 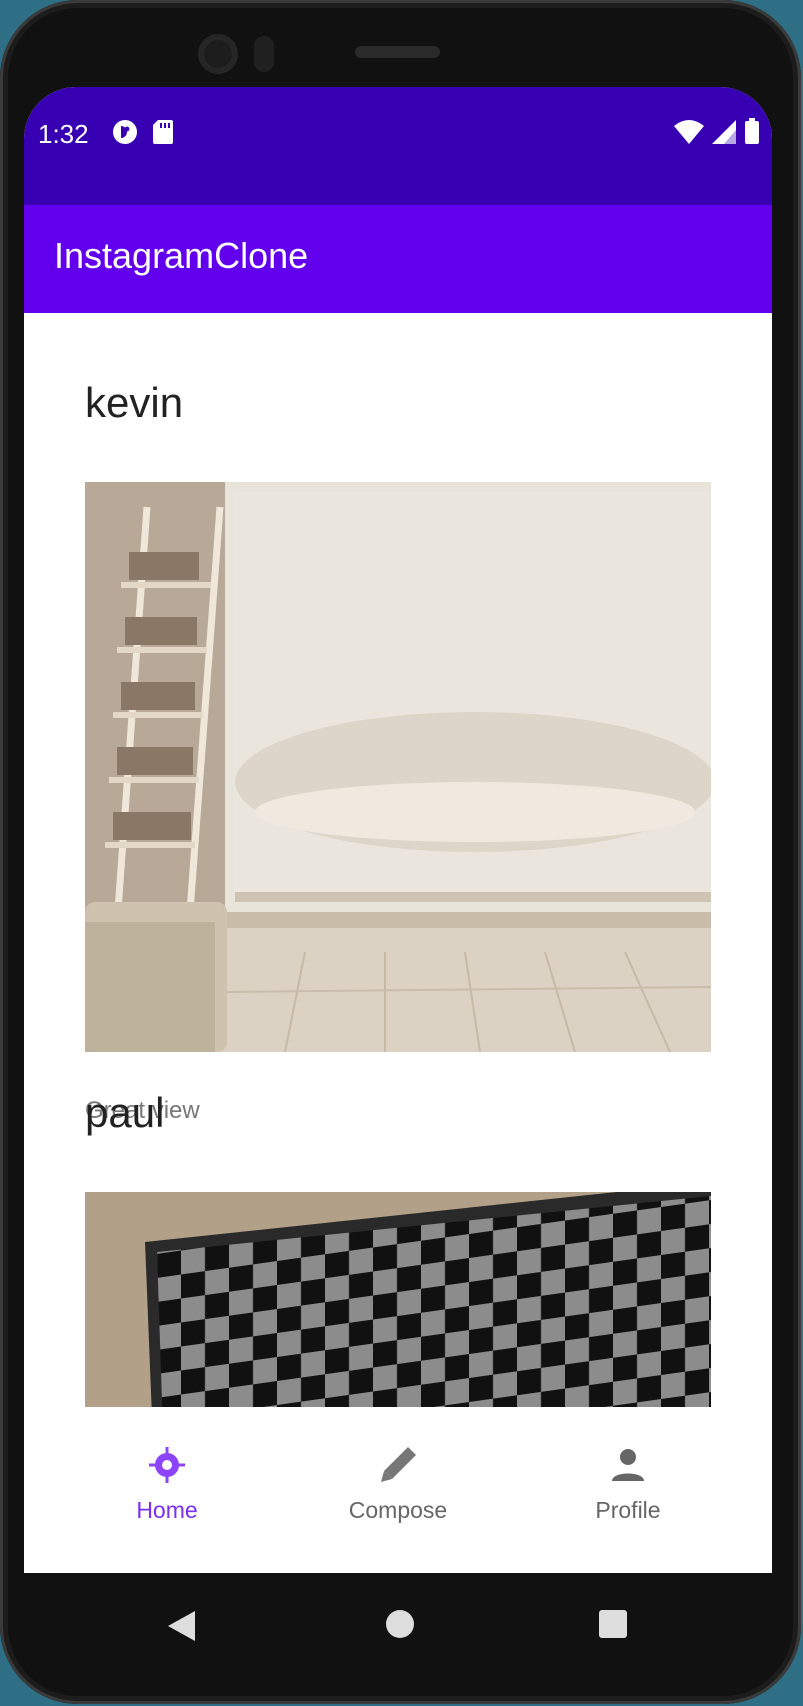 What do you see at coordinates (167, 1465) in the screenshot?
I see `home-crosshair-icon` at bounding box center [167, 1465].